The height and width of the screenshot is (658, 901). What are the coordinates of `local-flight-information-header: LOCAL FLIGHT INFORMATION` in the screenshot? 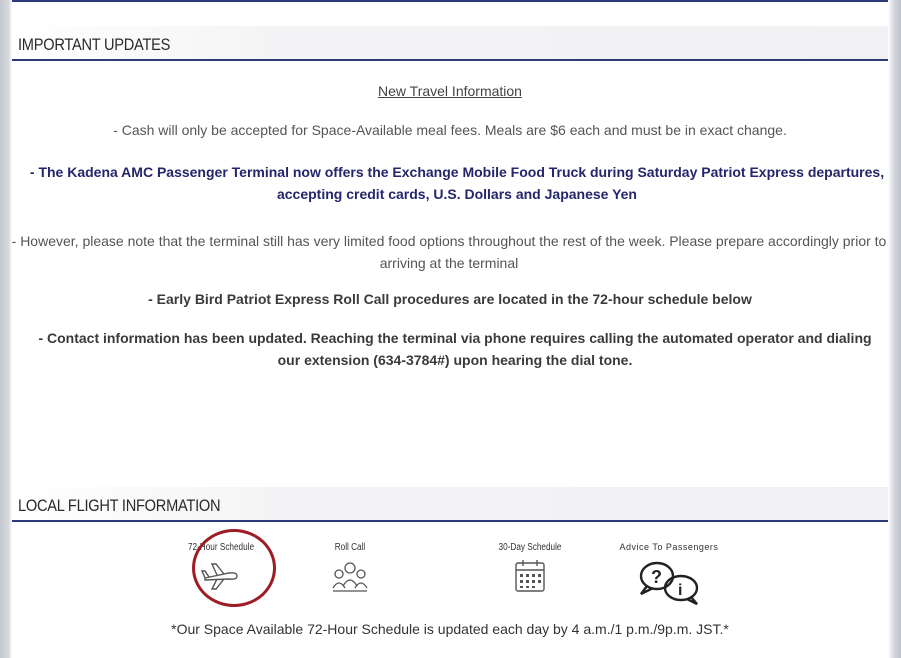 It's located at (450, 503).